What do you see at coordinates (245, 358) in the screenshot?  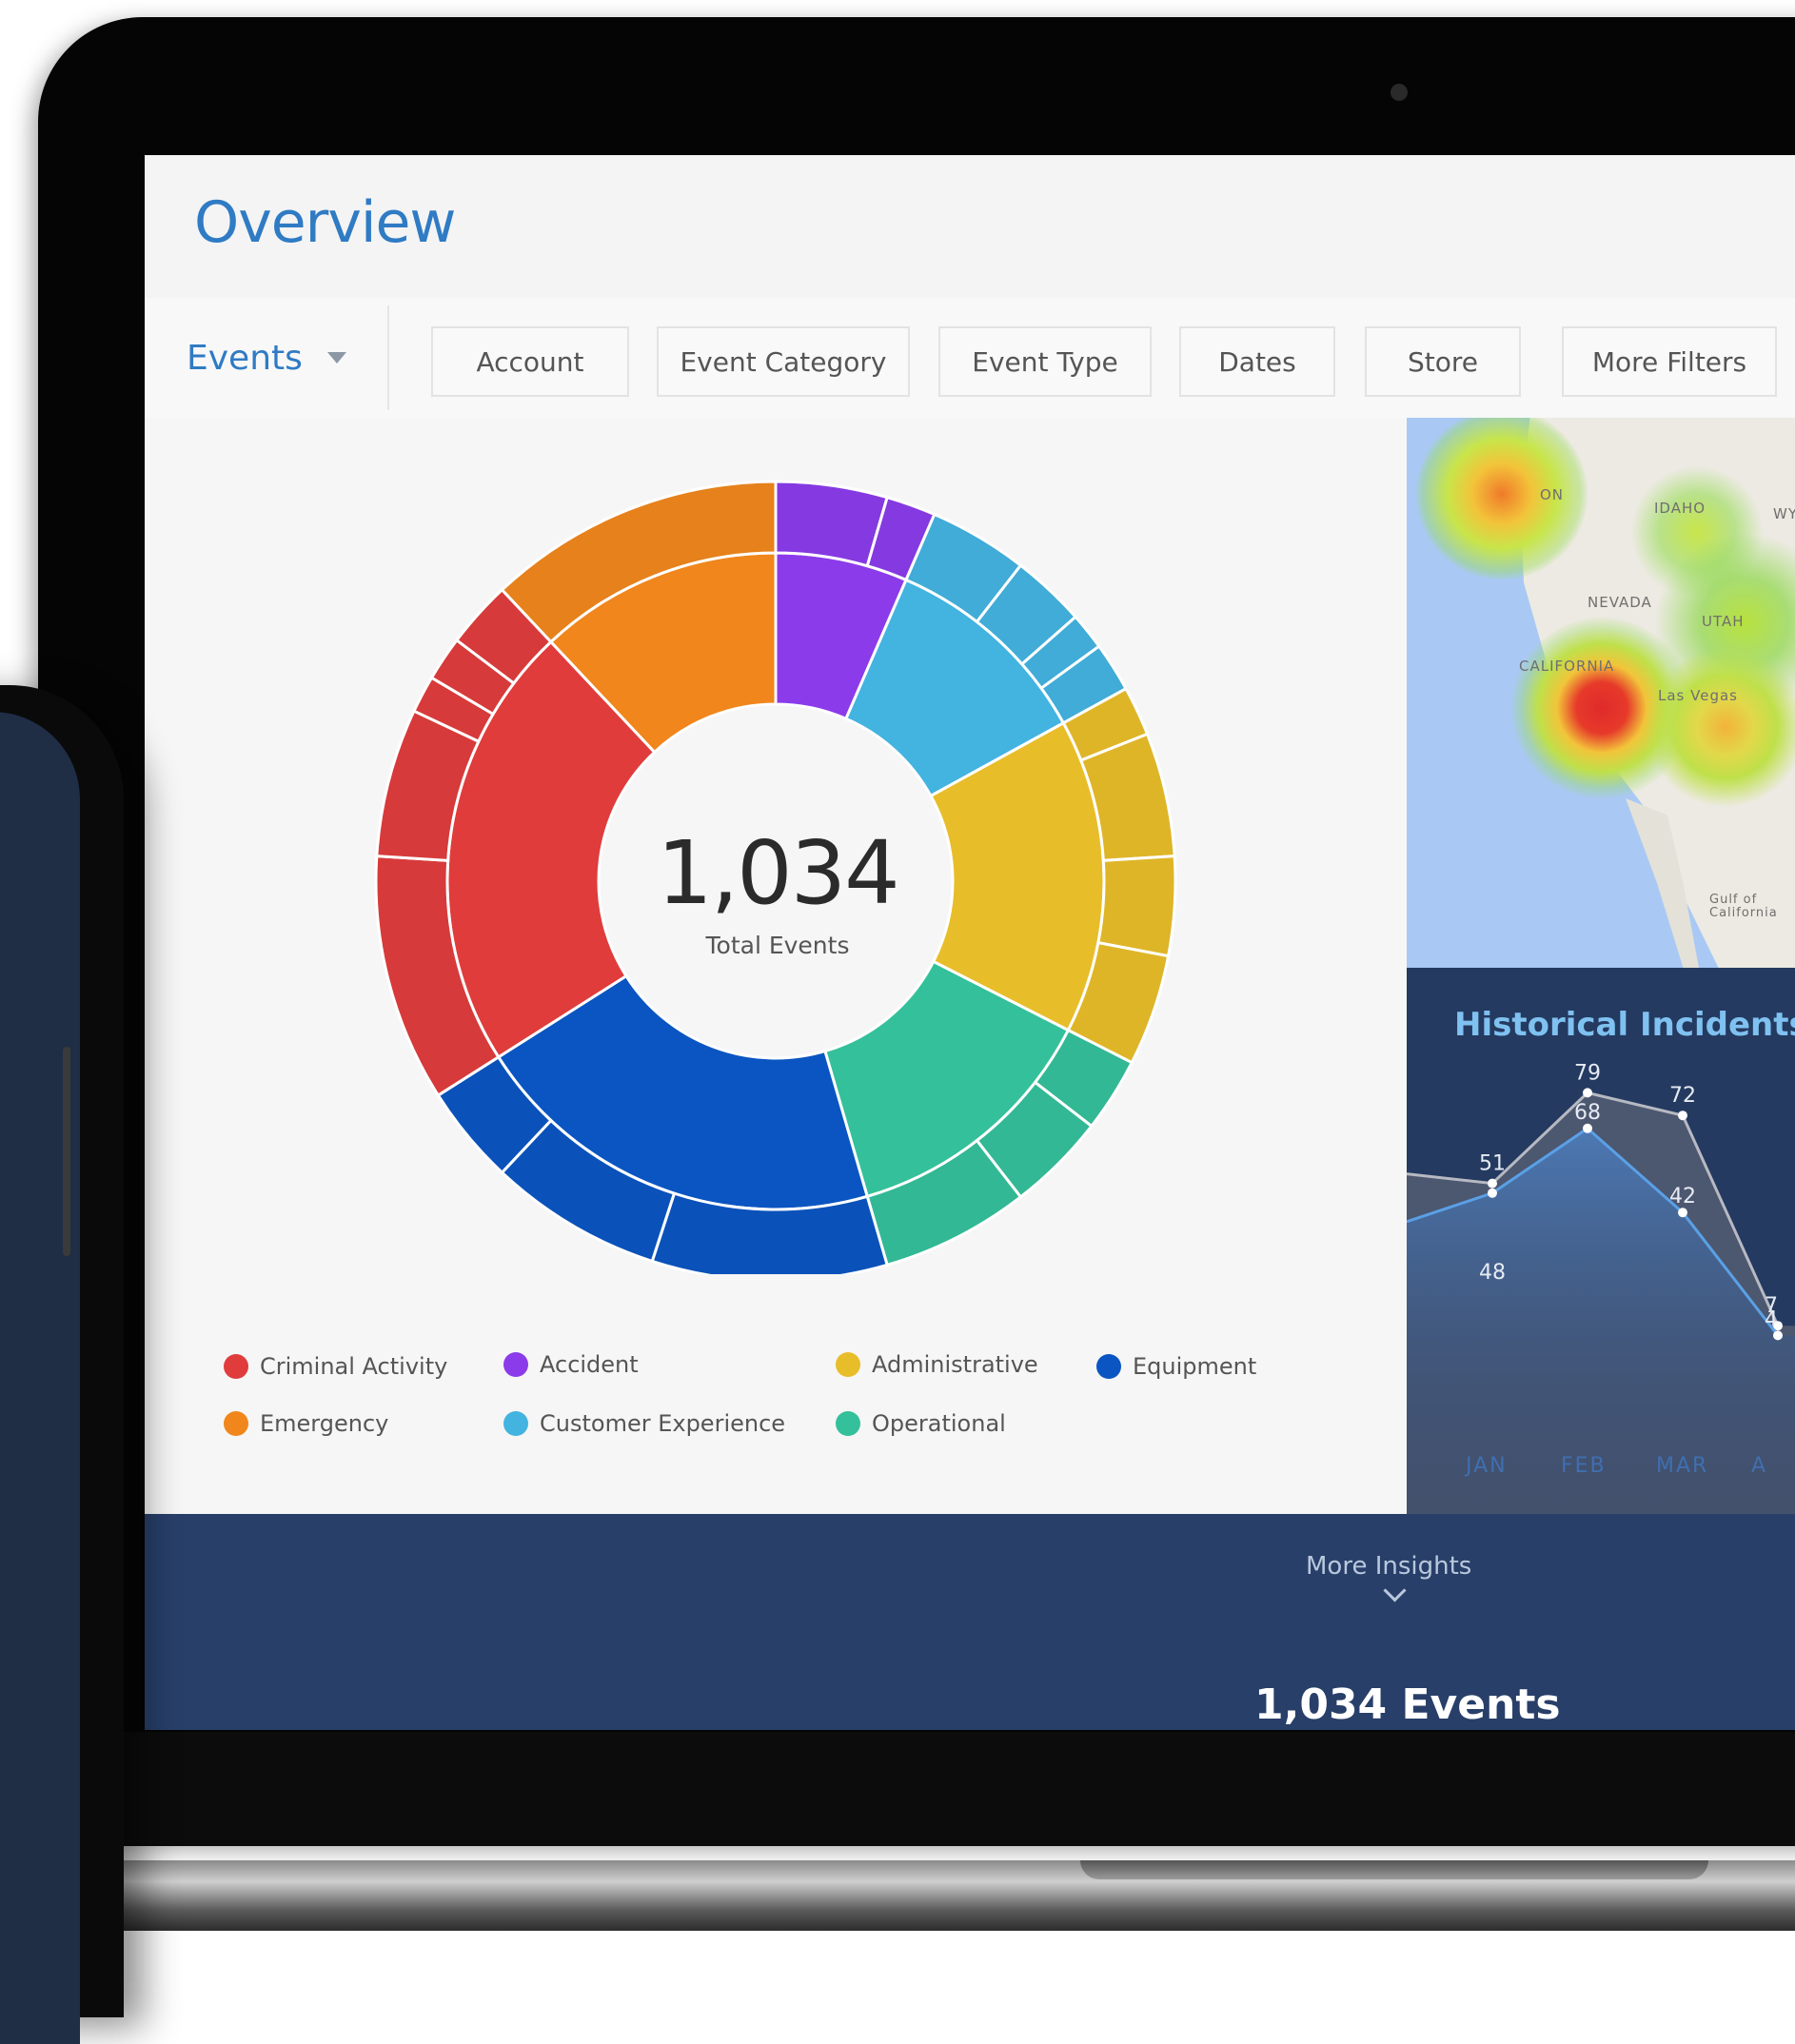 I see `events-dropdown-label: Events` at bounding box center [245, 358].